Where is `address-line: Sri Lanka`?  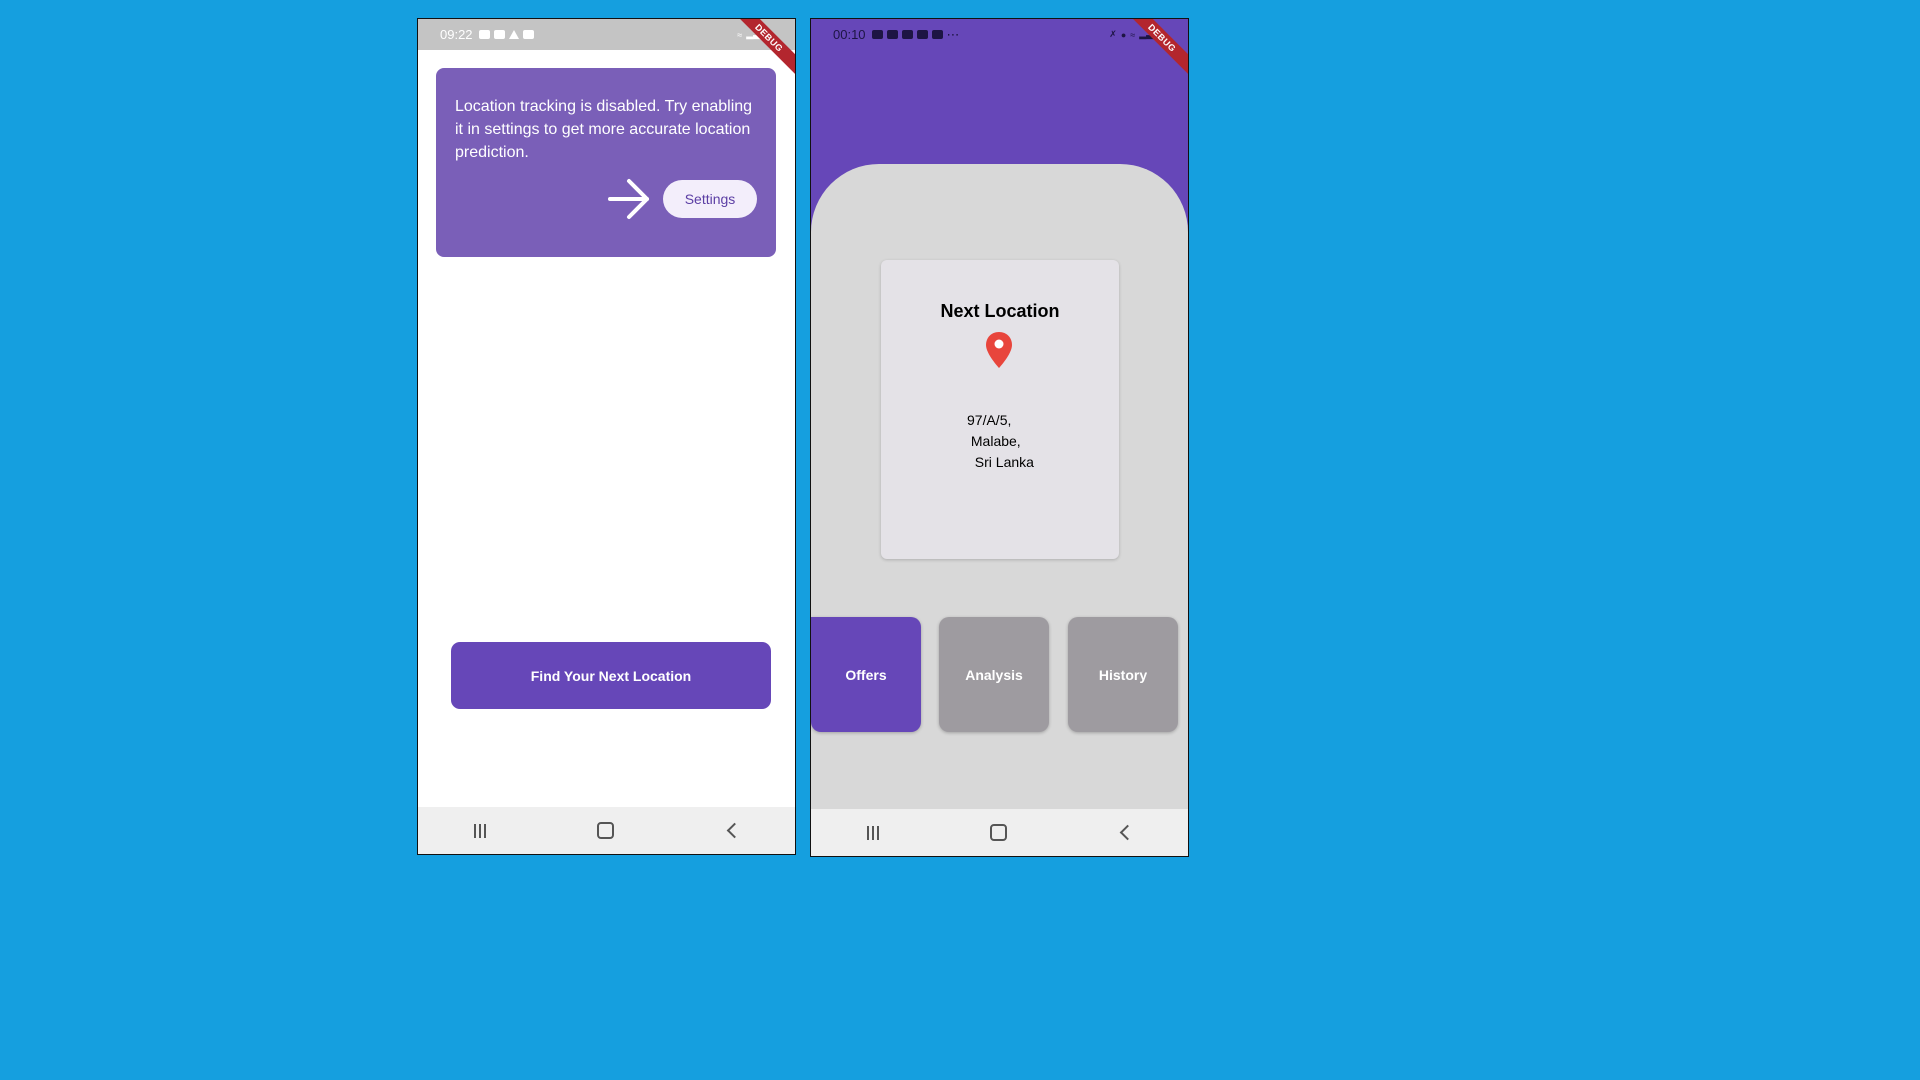 address-line: Sri Lanka is located at coordinates (1000, 462).